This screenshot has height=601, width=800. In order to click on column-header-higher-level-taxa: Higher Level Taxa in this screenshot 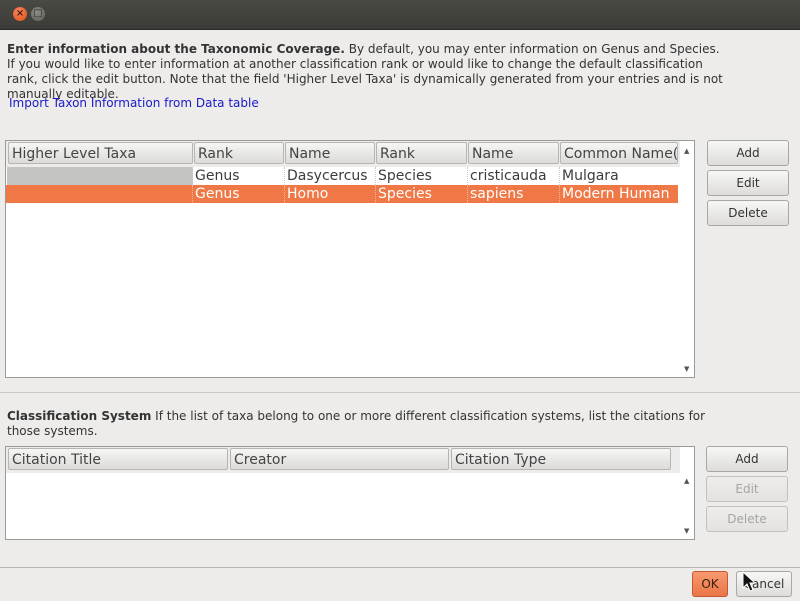, I will do `click(100, 153)`.